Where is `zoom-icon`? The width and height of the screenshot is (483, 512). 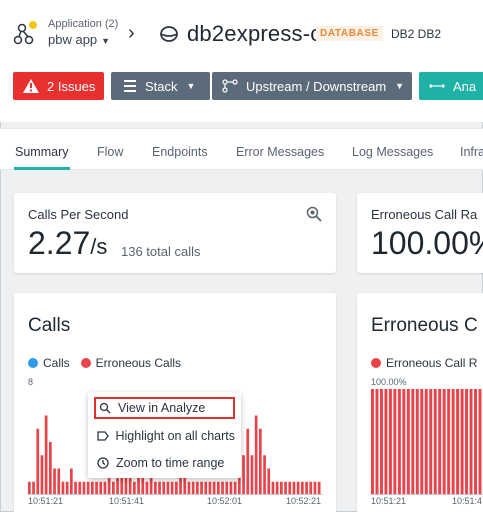
zoom-icon is located at coordinates (314, 214).